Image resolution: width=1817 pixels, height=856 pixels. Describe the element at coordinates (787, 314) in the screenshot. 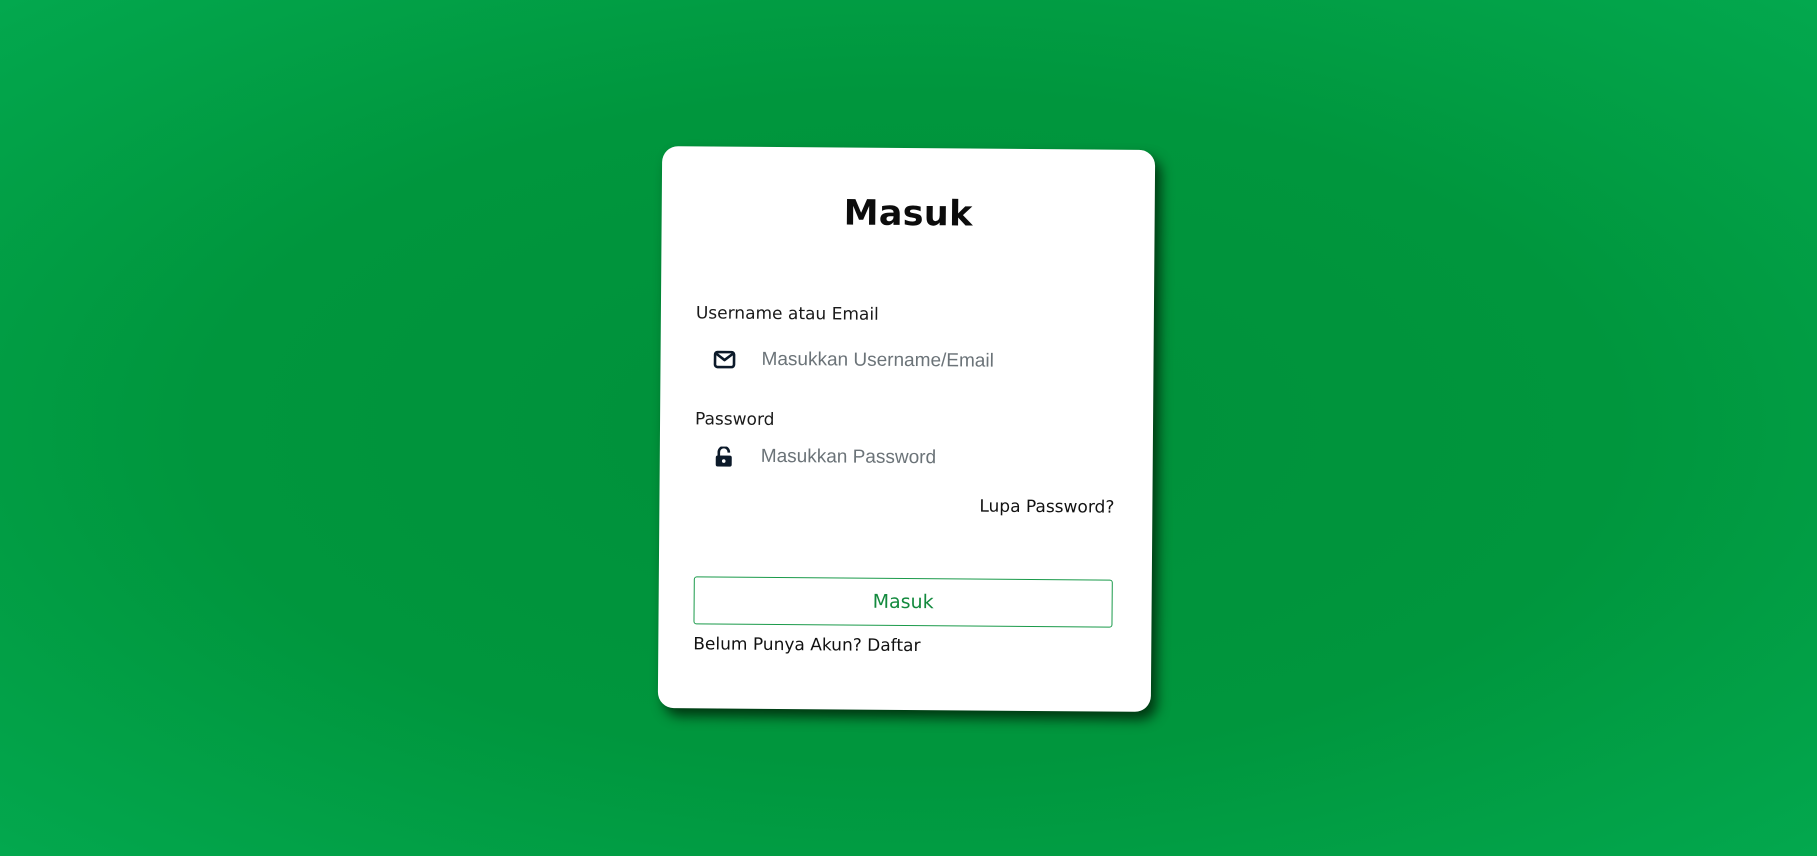

I see `username-label: Username atau Email` at that location.